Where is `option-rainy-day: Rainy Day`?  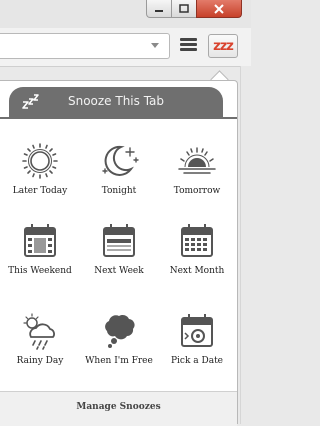 option-rainy-day: Rainy Day is located at coordinates (40, 337).